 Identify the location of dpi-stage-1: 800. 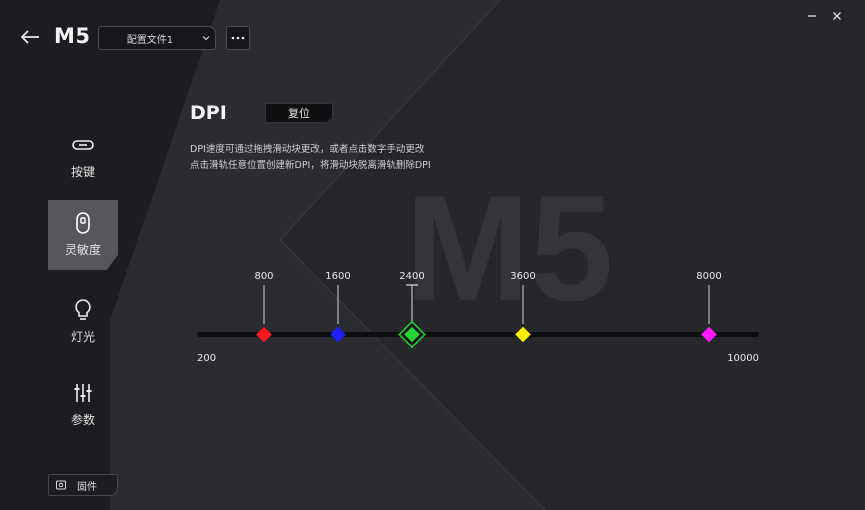
(264, 307).